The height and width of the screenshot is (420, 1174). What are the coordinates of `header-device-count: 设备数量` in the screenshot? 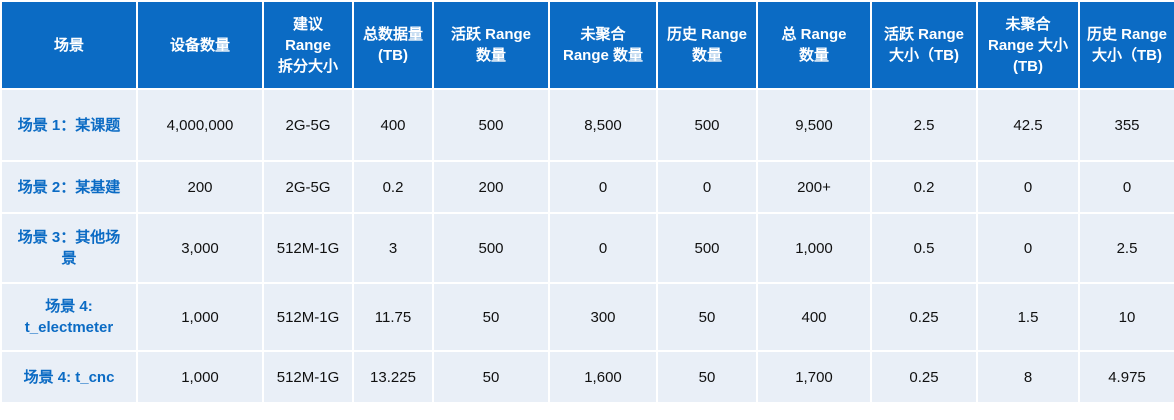 It's located at (200, 45).